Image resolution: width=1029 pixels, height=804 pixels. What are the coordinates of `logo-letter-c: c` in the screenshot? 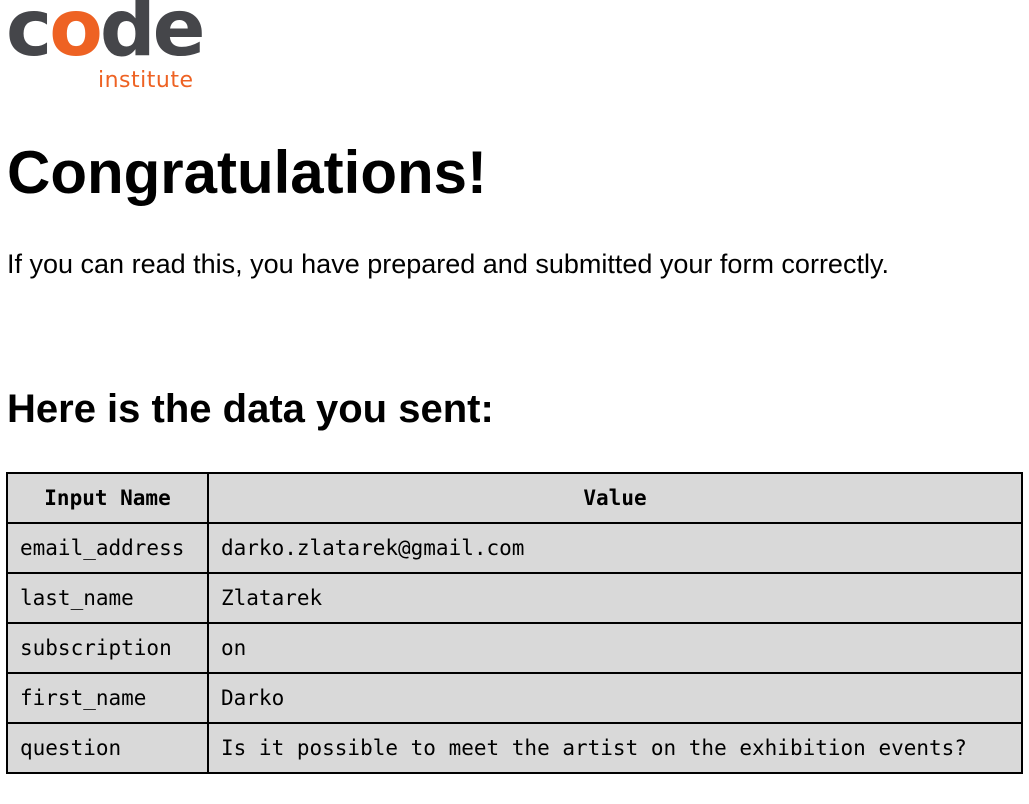 It's located at (29, 37).